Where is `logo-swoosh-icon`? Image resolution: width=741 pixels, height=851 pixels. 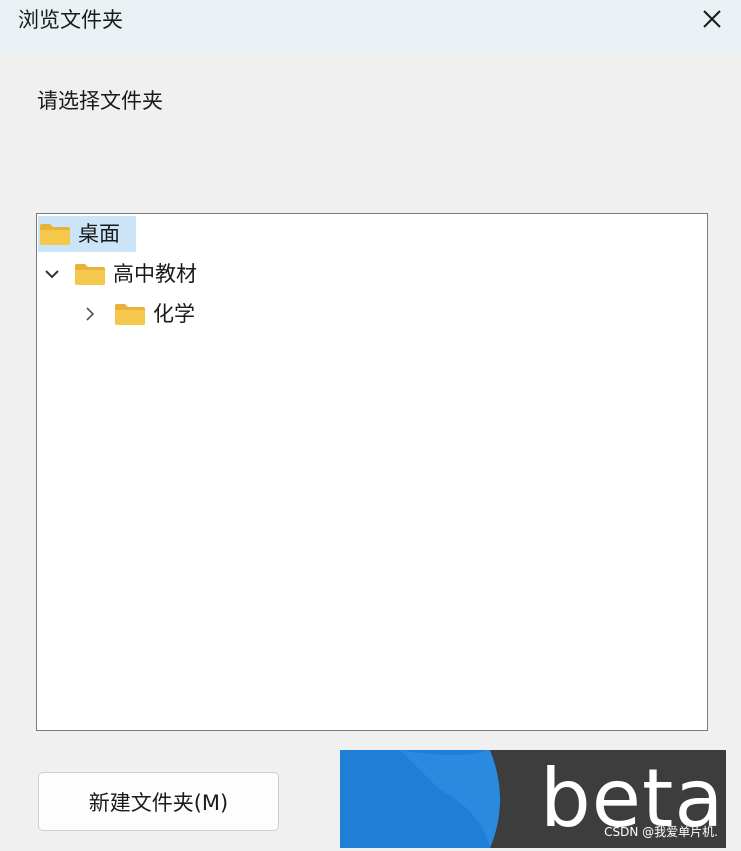
logo-swoosh-icon is located at coordinates (460, 799).